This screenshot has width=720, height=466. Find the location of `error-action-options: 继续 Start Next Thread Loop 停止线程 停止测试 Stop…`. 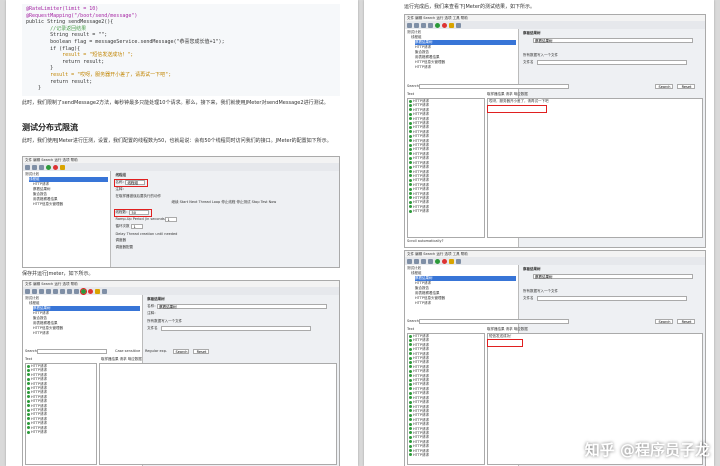

error-action-options: 继续 Start Next Thread Loop 停止线程 停止测试 Stop… is located at coordinates (223, 202).